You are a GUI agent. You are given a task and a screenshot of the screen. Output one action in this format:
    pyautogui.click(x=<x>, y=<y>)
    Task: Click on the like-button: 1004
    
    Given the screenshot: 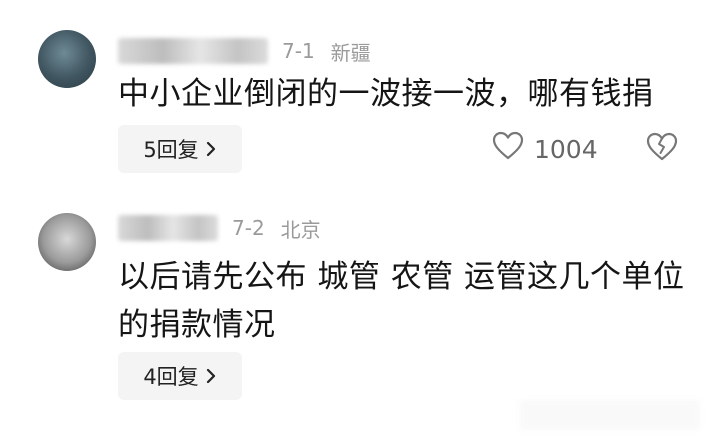 What is the action you would take?
    pyautogui.click(x=545, y=149)
    